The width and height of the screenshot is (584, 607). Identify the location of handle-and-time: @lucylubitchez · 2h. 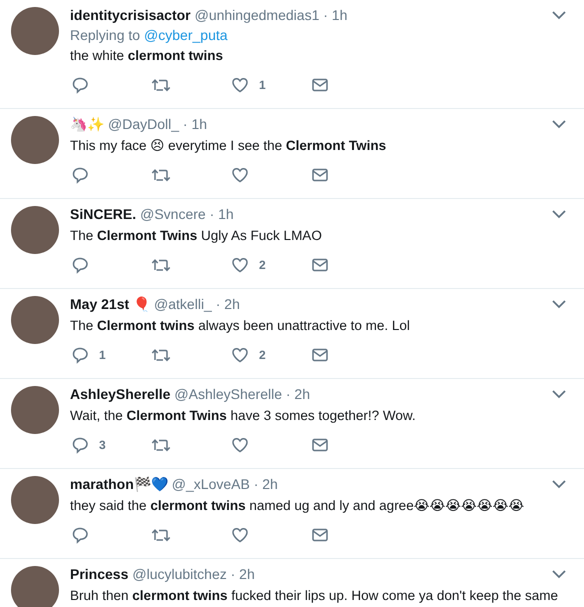
(193, 574).